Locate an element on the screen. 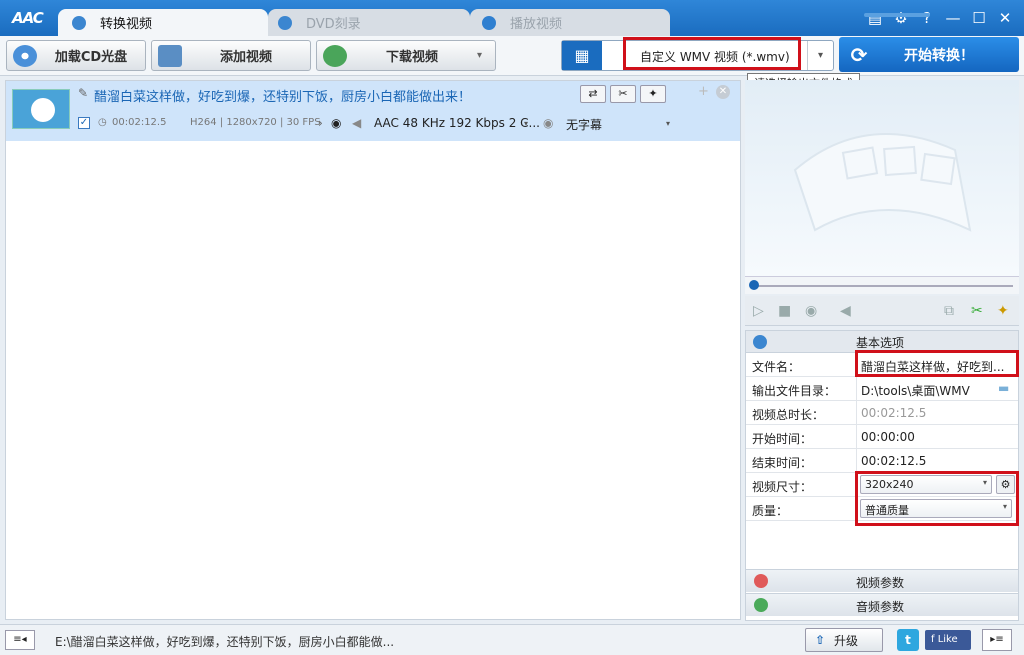  download-video-button: 下载视频 ▾ is located at coordinates (406, 55).